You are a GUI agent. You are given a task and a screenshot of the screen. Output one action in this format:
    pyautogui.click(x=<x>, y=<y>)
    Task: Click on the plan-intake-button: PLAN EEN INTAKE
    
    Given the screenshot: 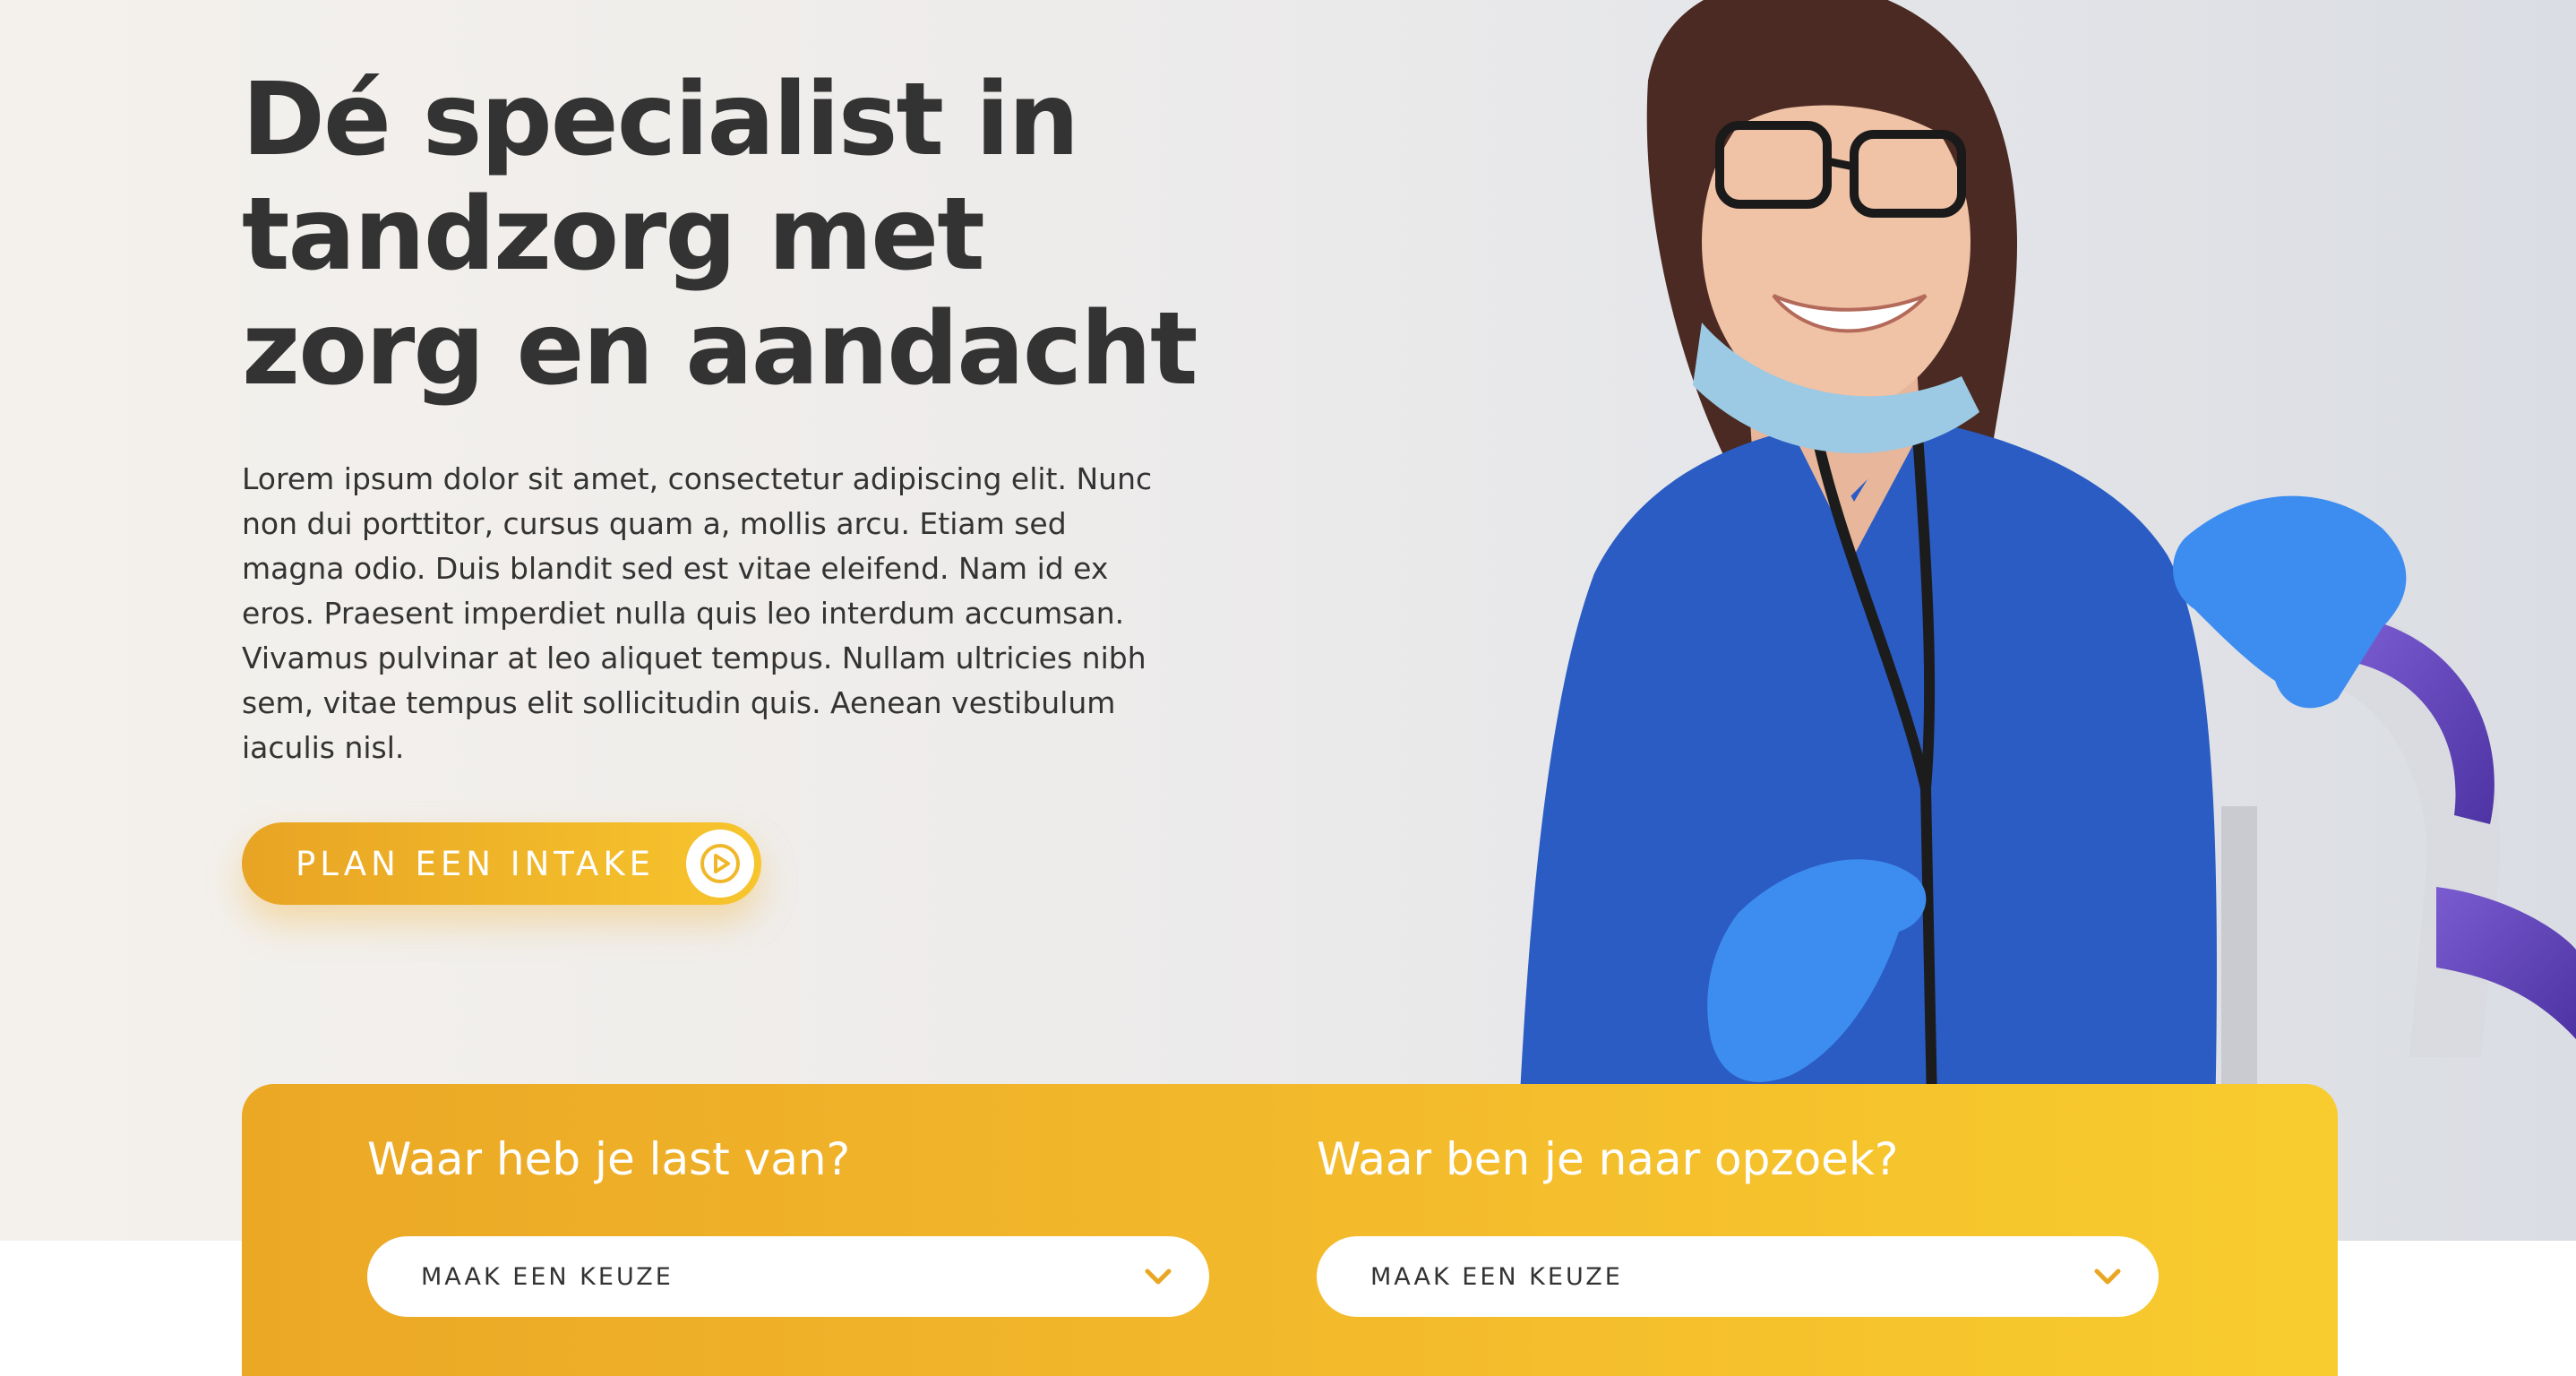 What is the action you would take?
    pyautogui.click(x=501, y=863)
    